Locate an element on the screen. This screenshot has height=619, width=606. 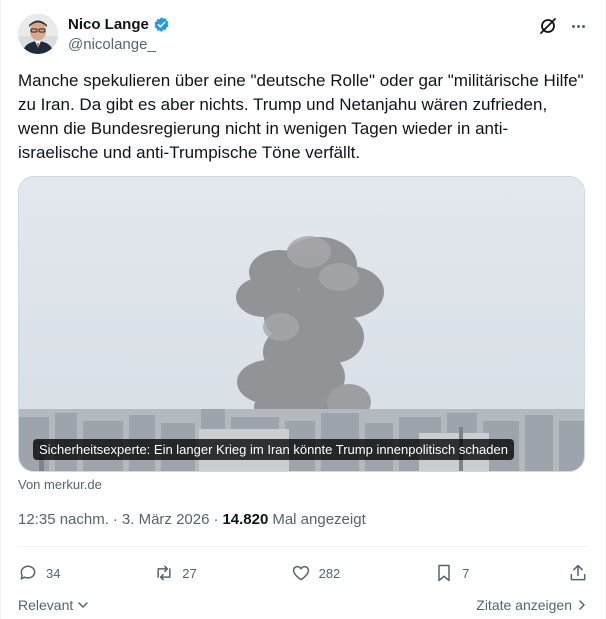
reply-count: 34 is located at coordinates (53, 573).